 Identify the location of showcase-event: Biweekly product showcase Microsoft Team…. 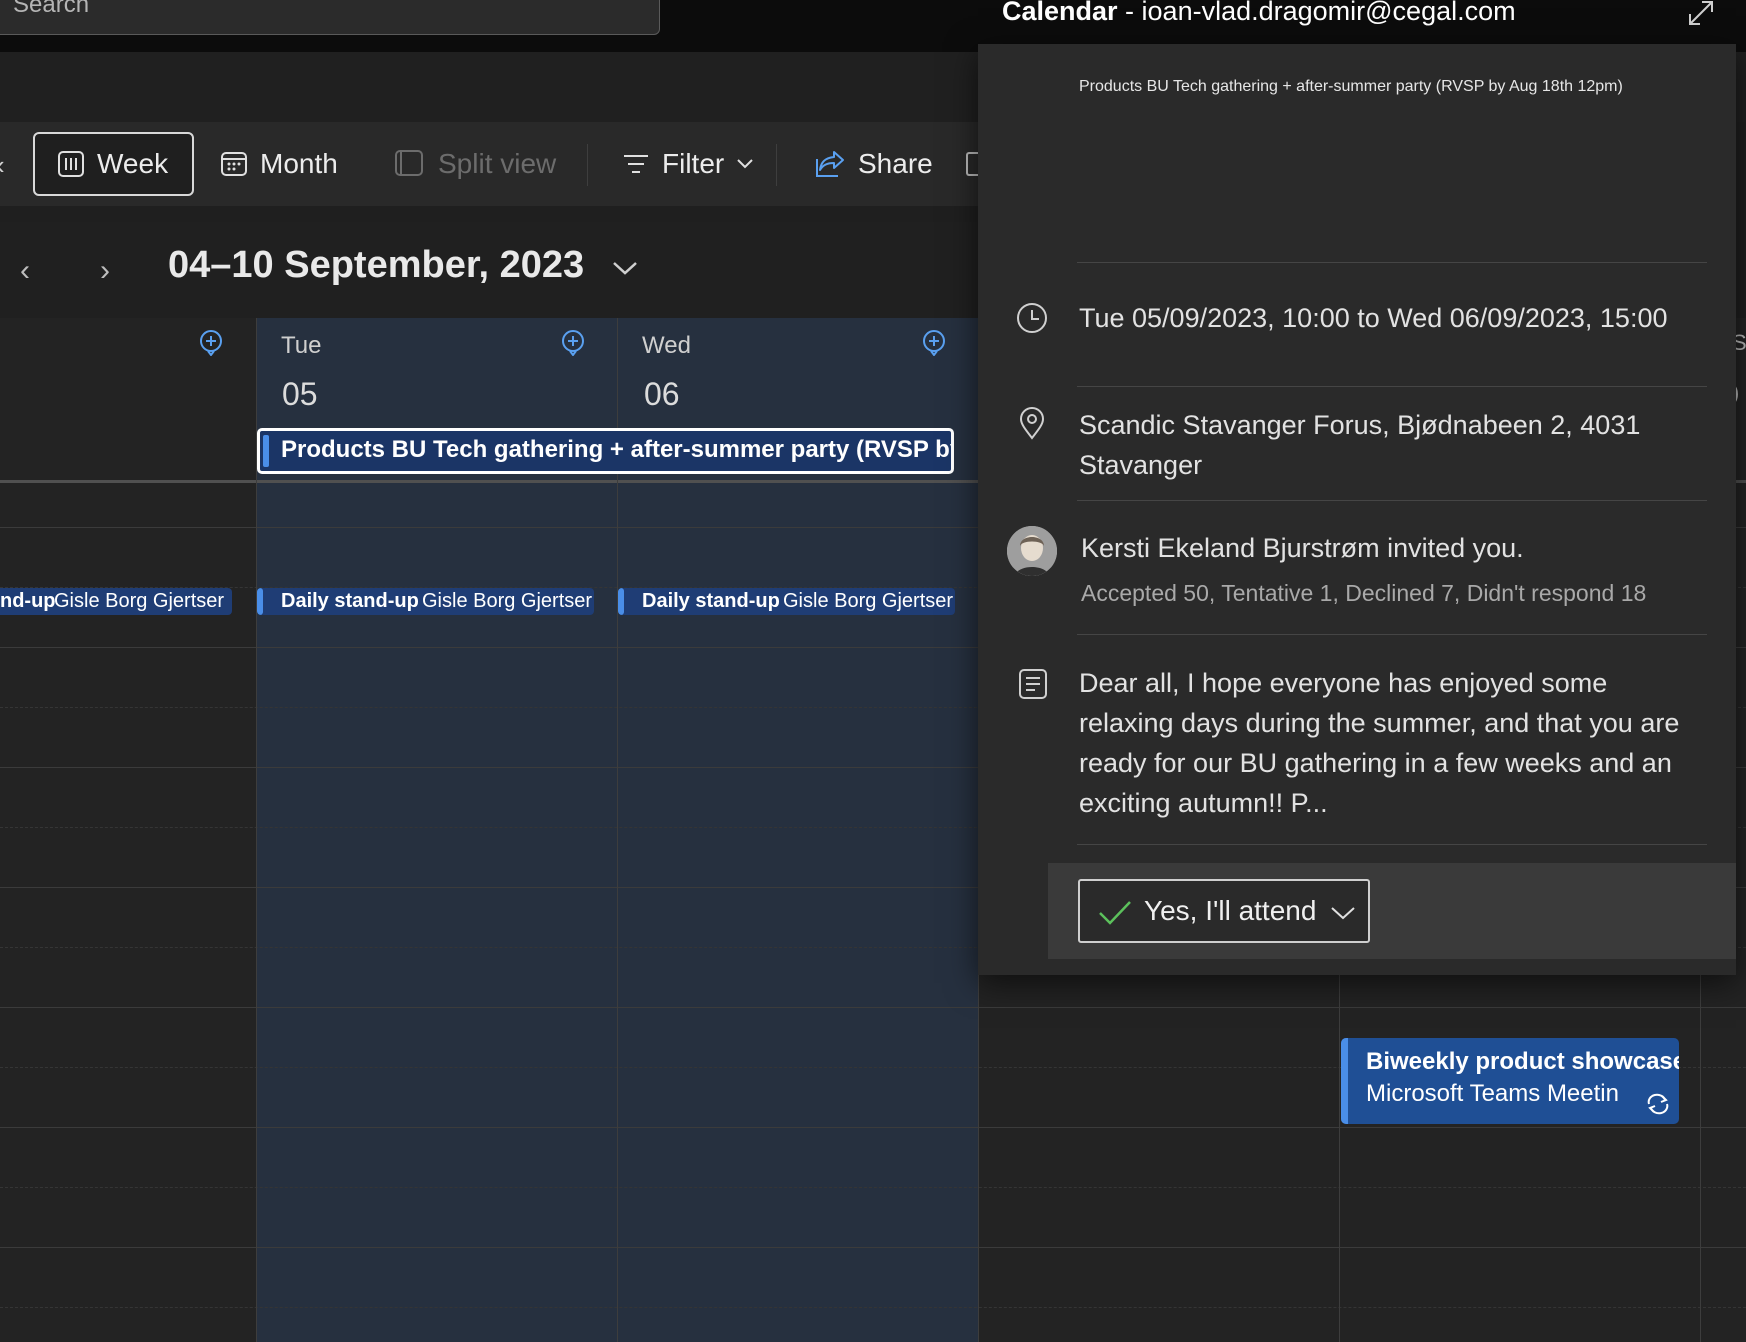
(1510, 1081).